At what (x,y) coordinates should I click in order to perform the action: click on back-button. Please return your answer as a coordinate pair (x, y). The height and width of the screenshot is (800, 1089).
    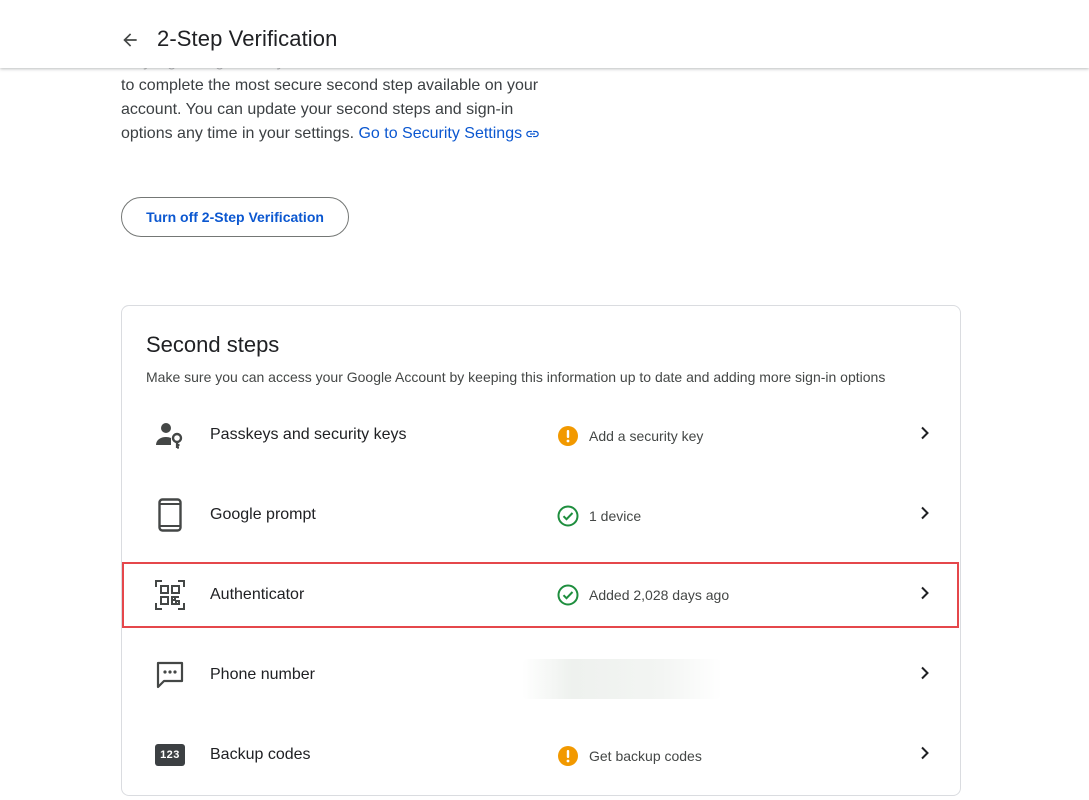
    Looking at the image, I should click on (130, 40).